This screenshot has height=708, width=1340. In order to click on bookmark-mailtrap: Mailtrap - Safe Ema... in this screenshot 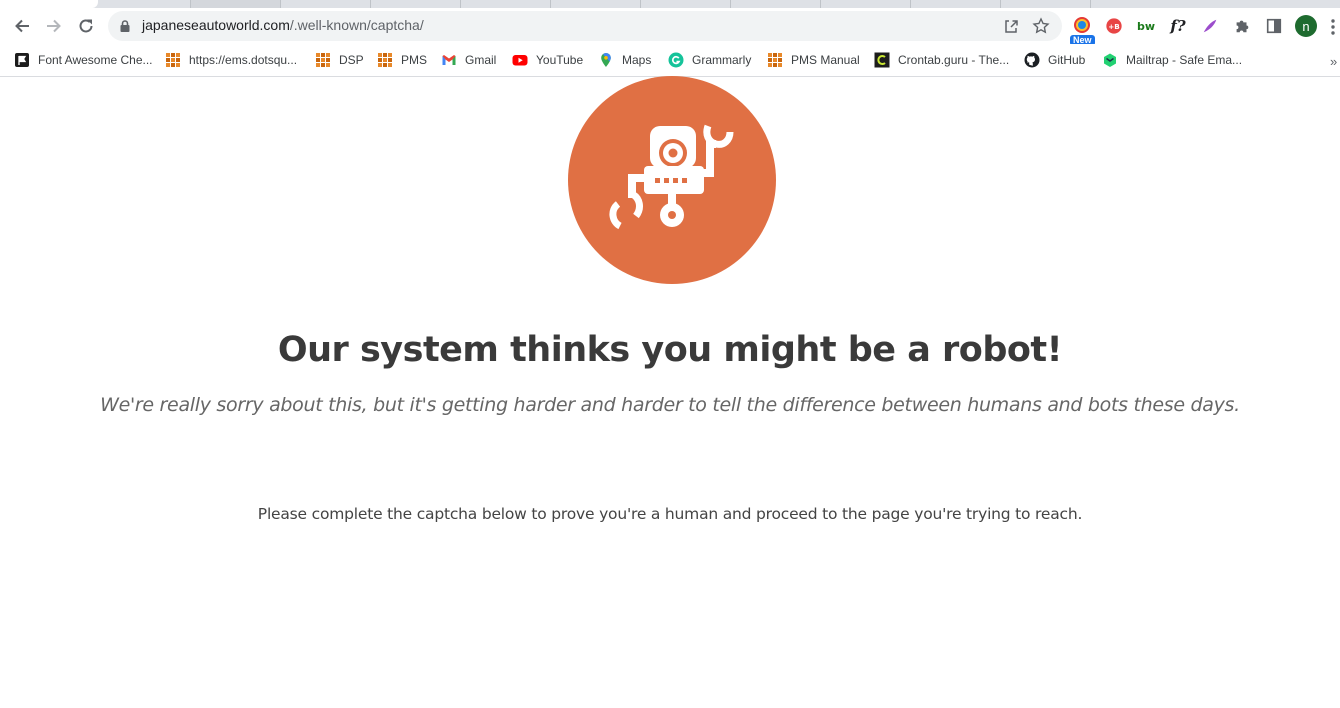, I will do `click(1172, 60)`.